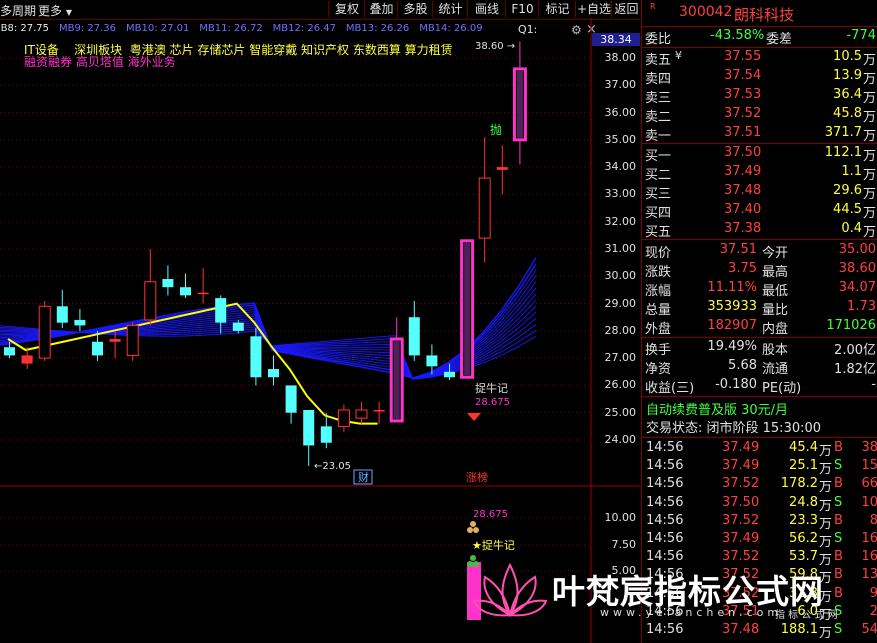 This screenshot has width=877, height=643. Describe the element at coordinates (775, 253) in the screenshot. I see `stat-label-2: 今开` at that location.